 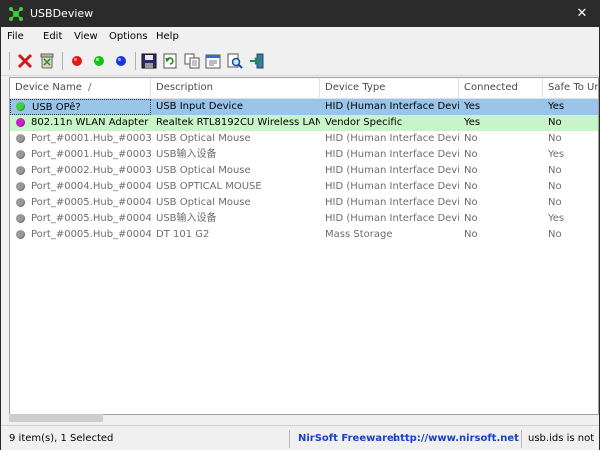 What do you see at coordinates (90, 87) in the screenshot?
I see `sort-arrow-icon: /` at bounding box center [90, 87].